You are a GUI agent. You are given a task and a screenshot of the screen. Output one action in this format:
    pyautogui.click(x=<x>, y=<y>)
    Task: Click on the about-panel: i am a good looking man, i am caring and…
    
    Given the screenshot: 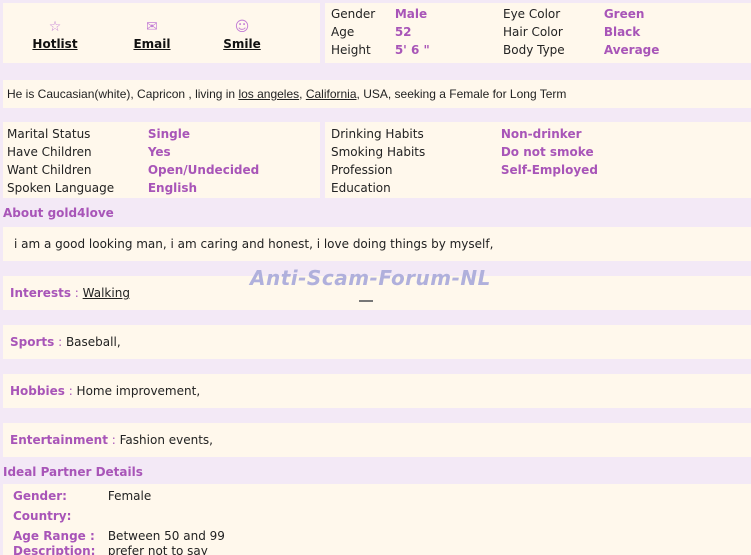 What is the action you would take?
    pyautogui.click(x=377, y=244)
    